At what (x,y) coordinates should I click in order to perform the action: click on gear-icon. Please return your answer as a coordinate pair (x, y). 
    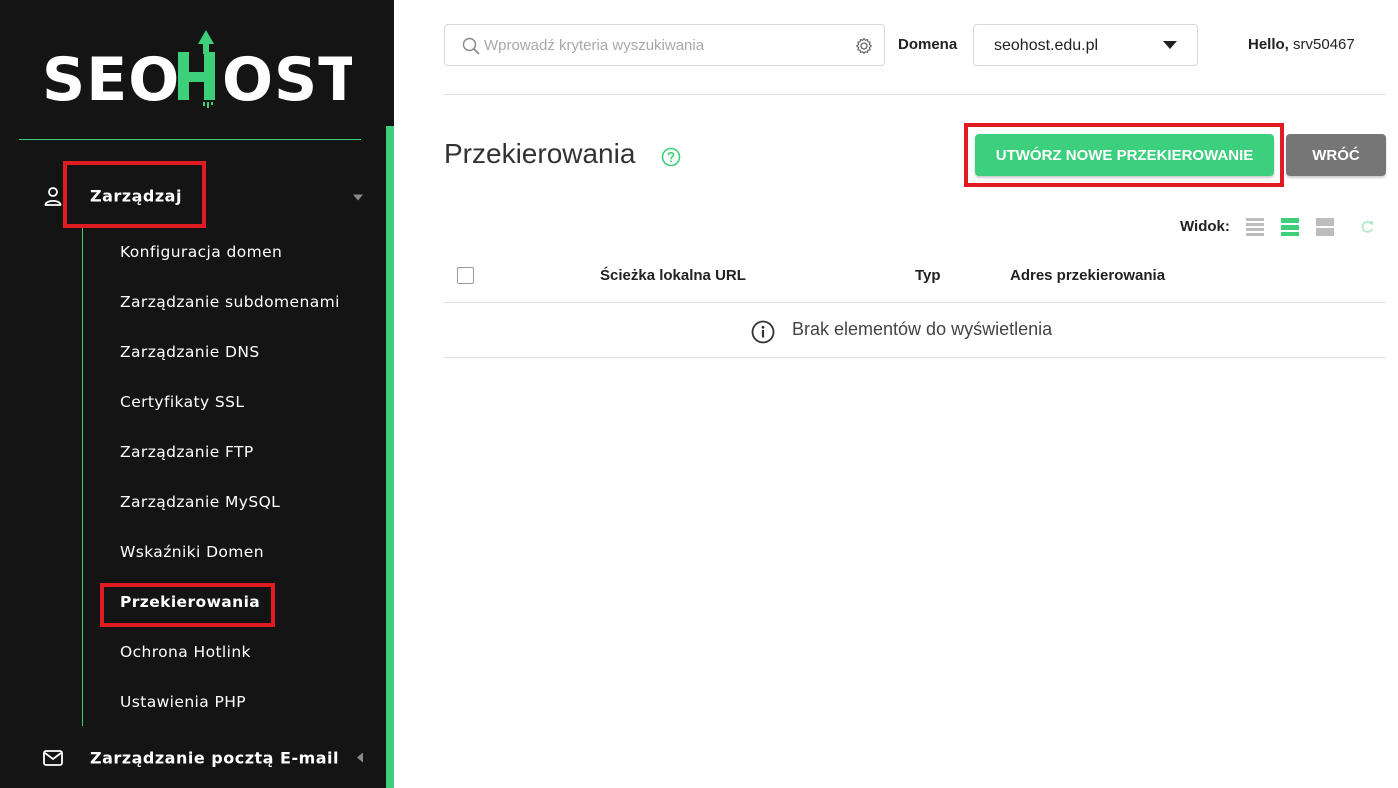
    Looking at the image, I should click on (864, 48).